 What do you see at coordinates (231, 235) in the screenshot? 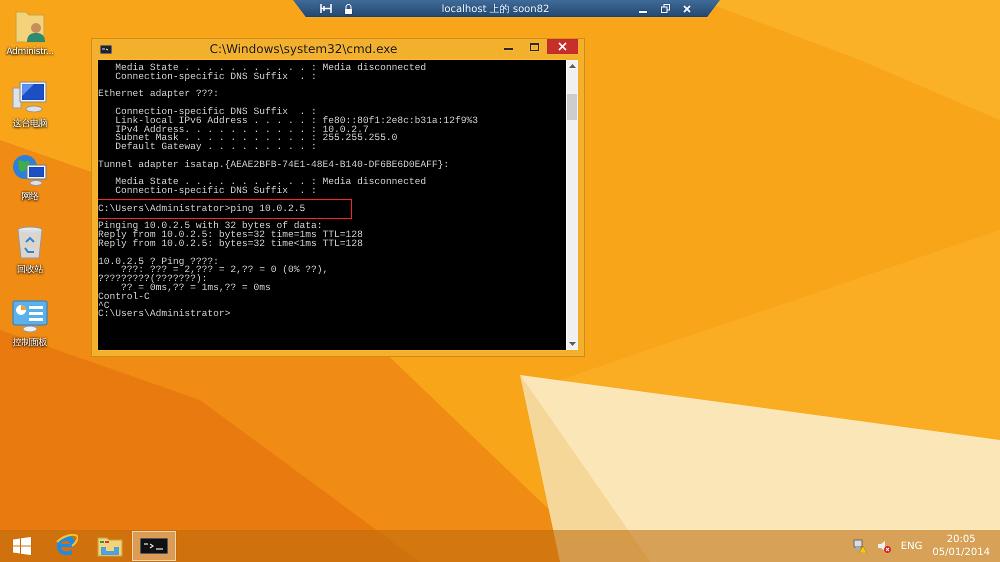
I see `console-line: Reply from 10.0.2.5: bytes=32 time=1ms TTL=128` at bounding box center [231, 235].